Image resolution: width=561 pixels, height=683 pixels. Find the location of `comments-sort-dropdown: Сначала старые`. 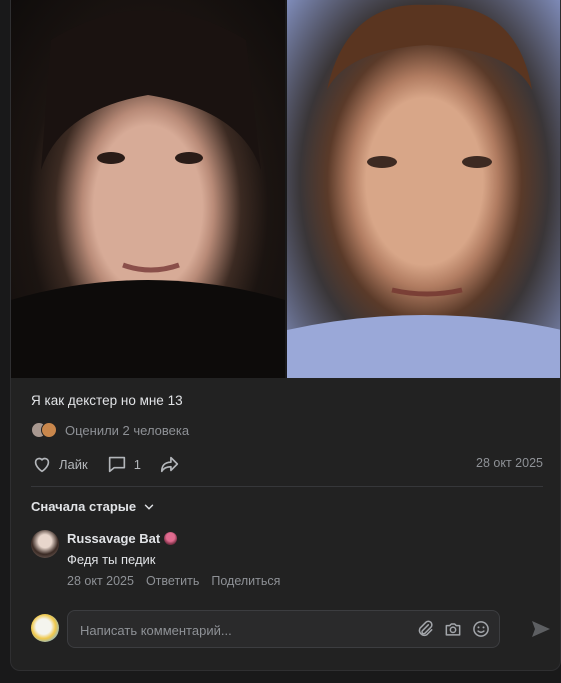

comments-sort-dropdown: Сначала старые is located at coordinates (93, 506).